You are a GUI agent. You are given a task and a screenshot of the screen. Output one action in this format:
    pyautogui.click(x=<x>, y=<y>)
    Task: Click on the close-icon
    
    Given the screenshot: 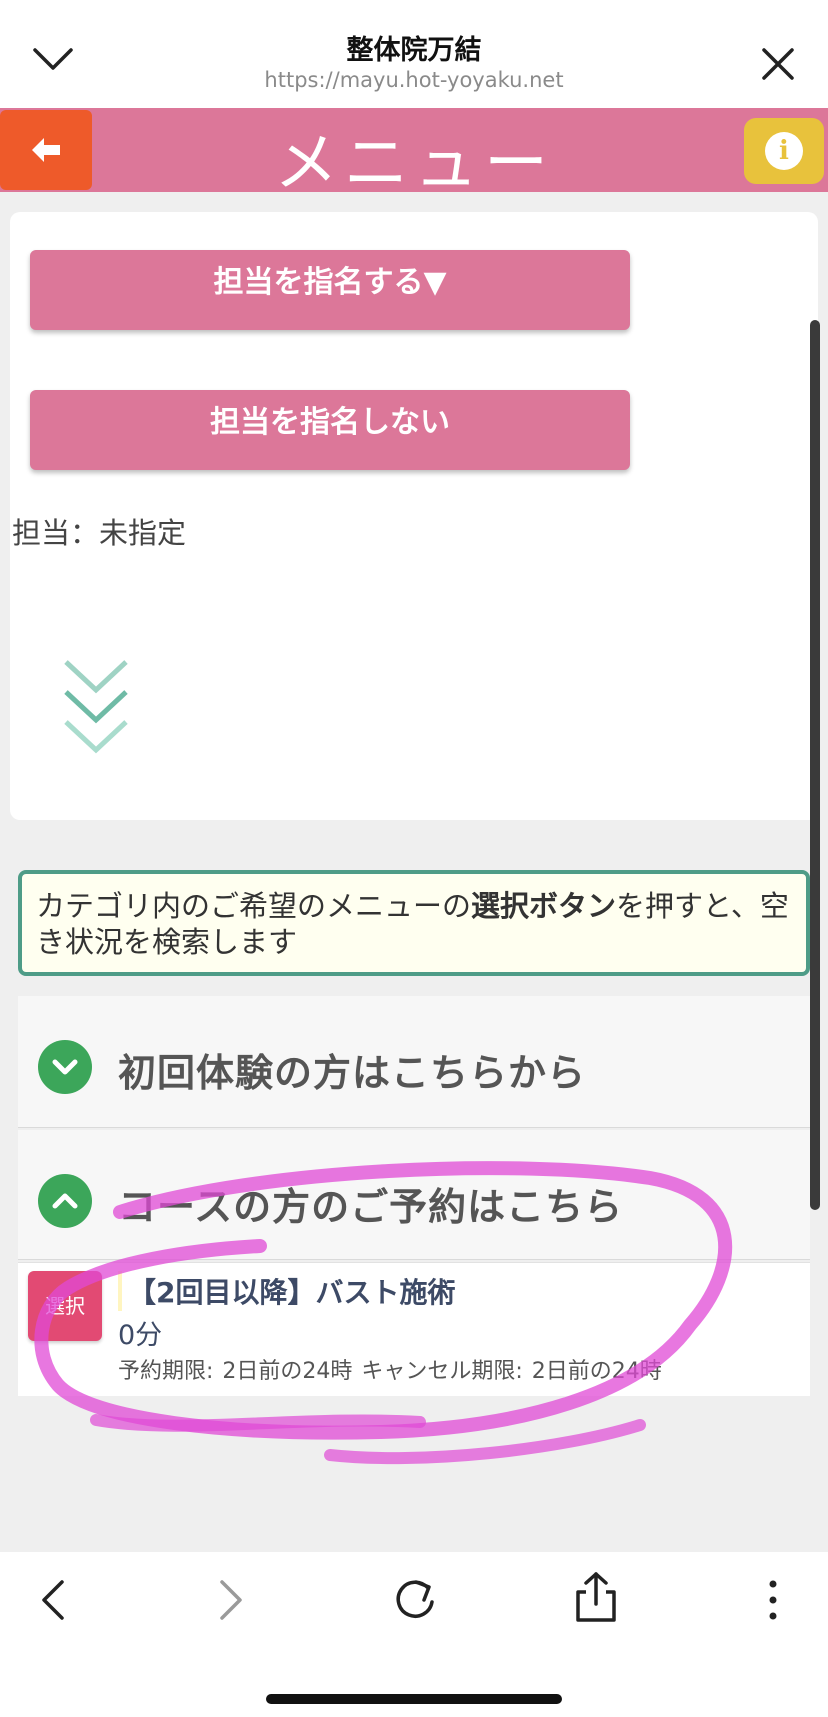 What is the action you would take?
    pyautogui.click(x=778, y=64)
    